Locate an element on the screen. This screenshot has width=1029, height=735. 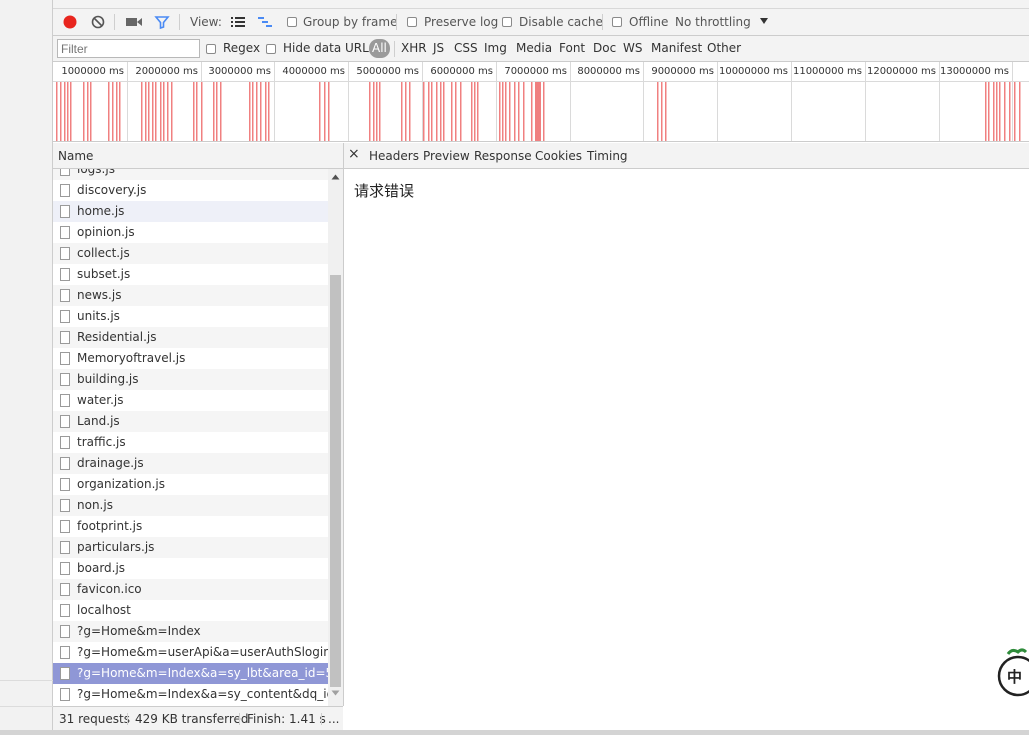
regex-checkbox is located at coordinates (211, 49).